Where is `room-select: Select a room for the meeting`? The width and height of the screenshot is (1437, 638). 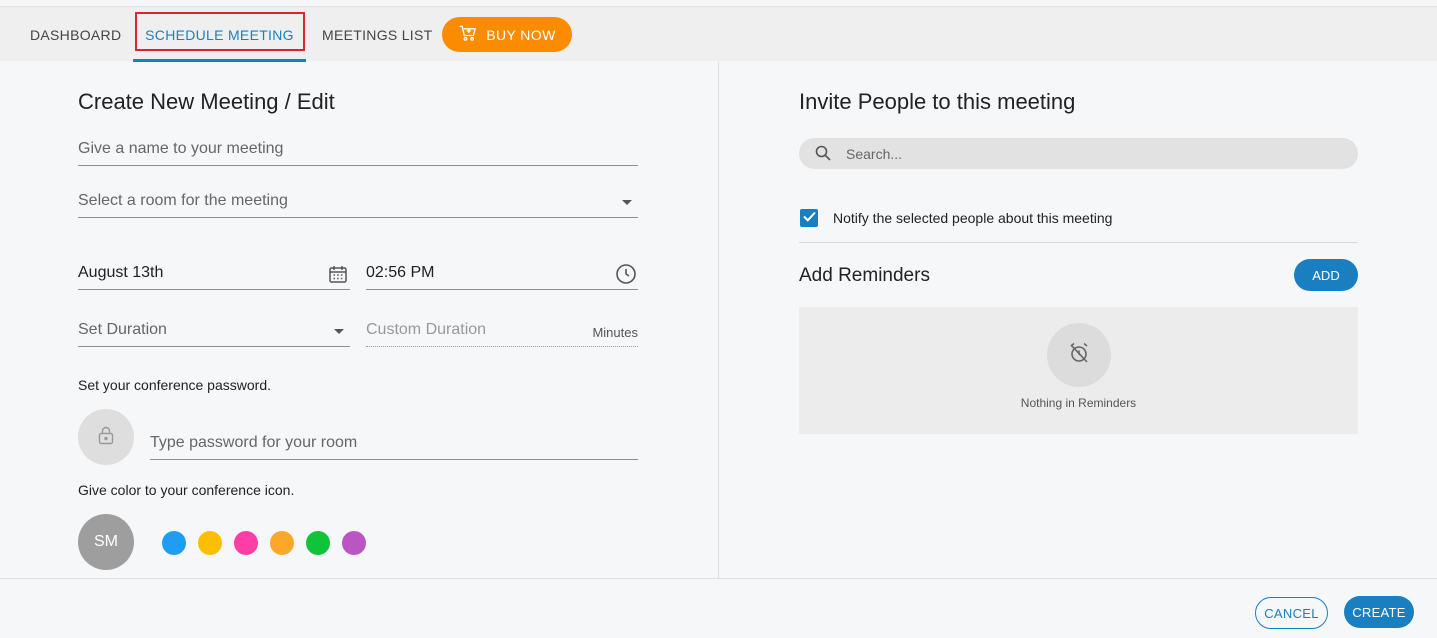
room-select: Select a room for the meeting is located at coordinates (358, 202).